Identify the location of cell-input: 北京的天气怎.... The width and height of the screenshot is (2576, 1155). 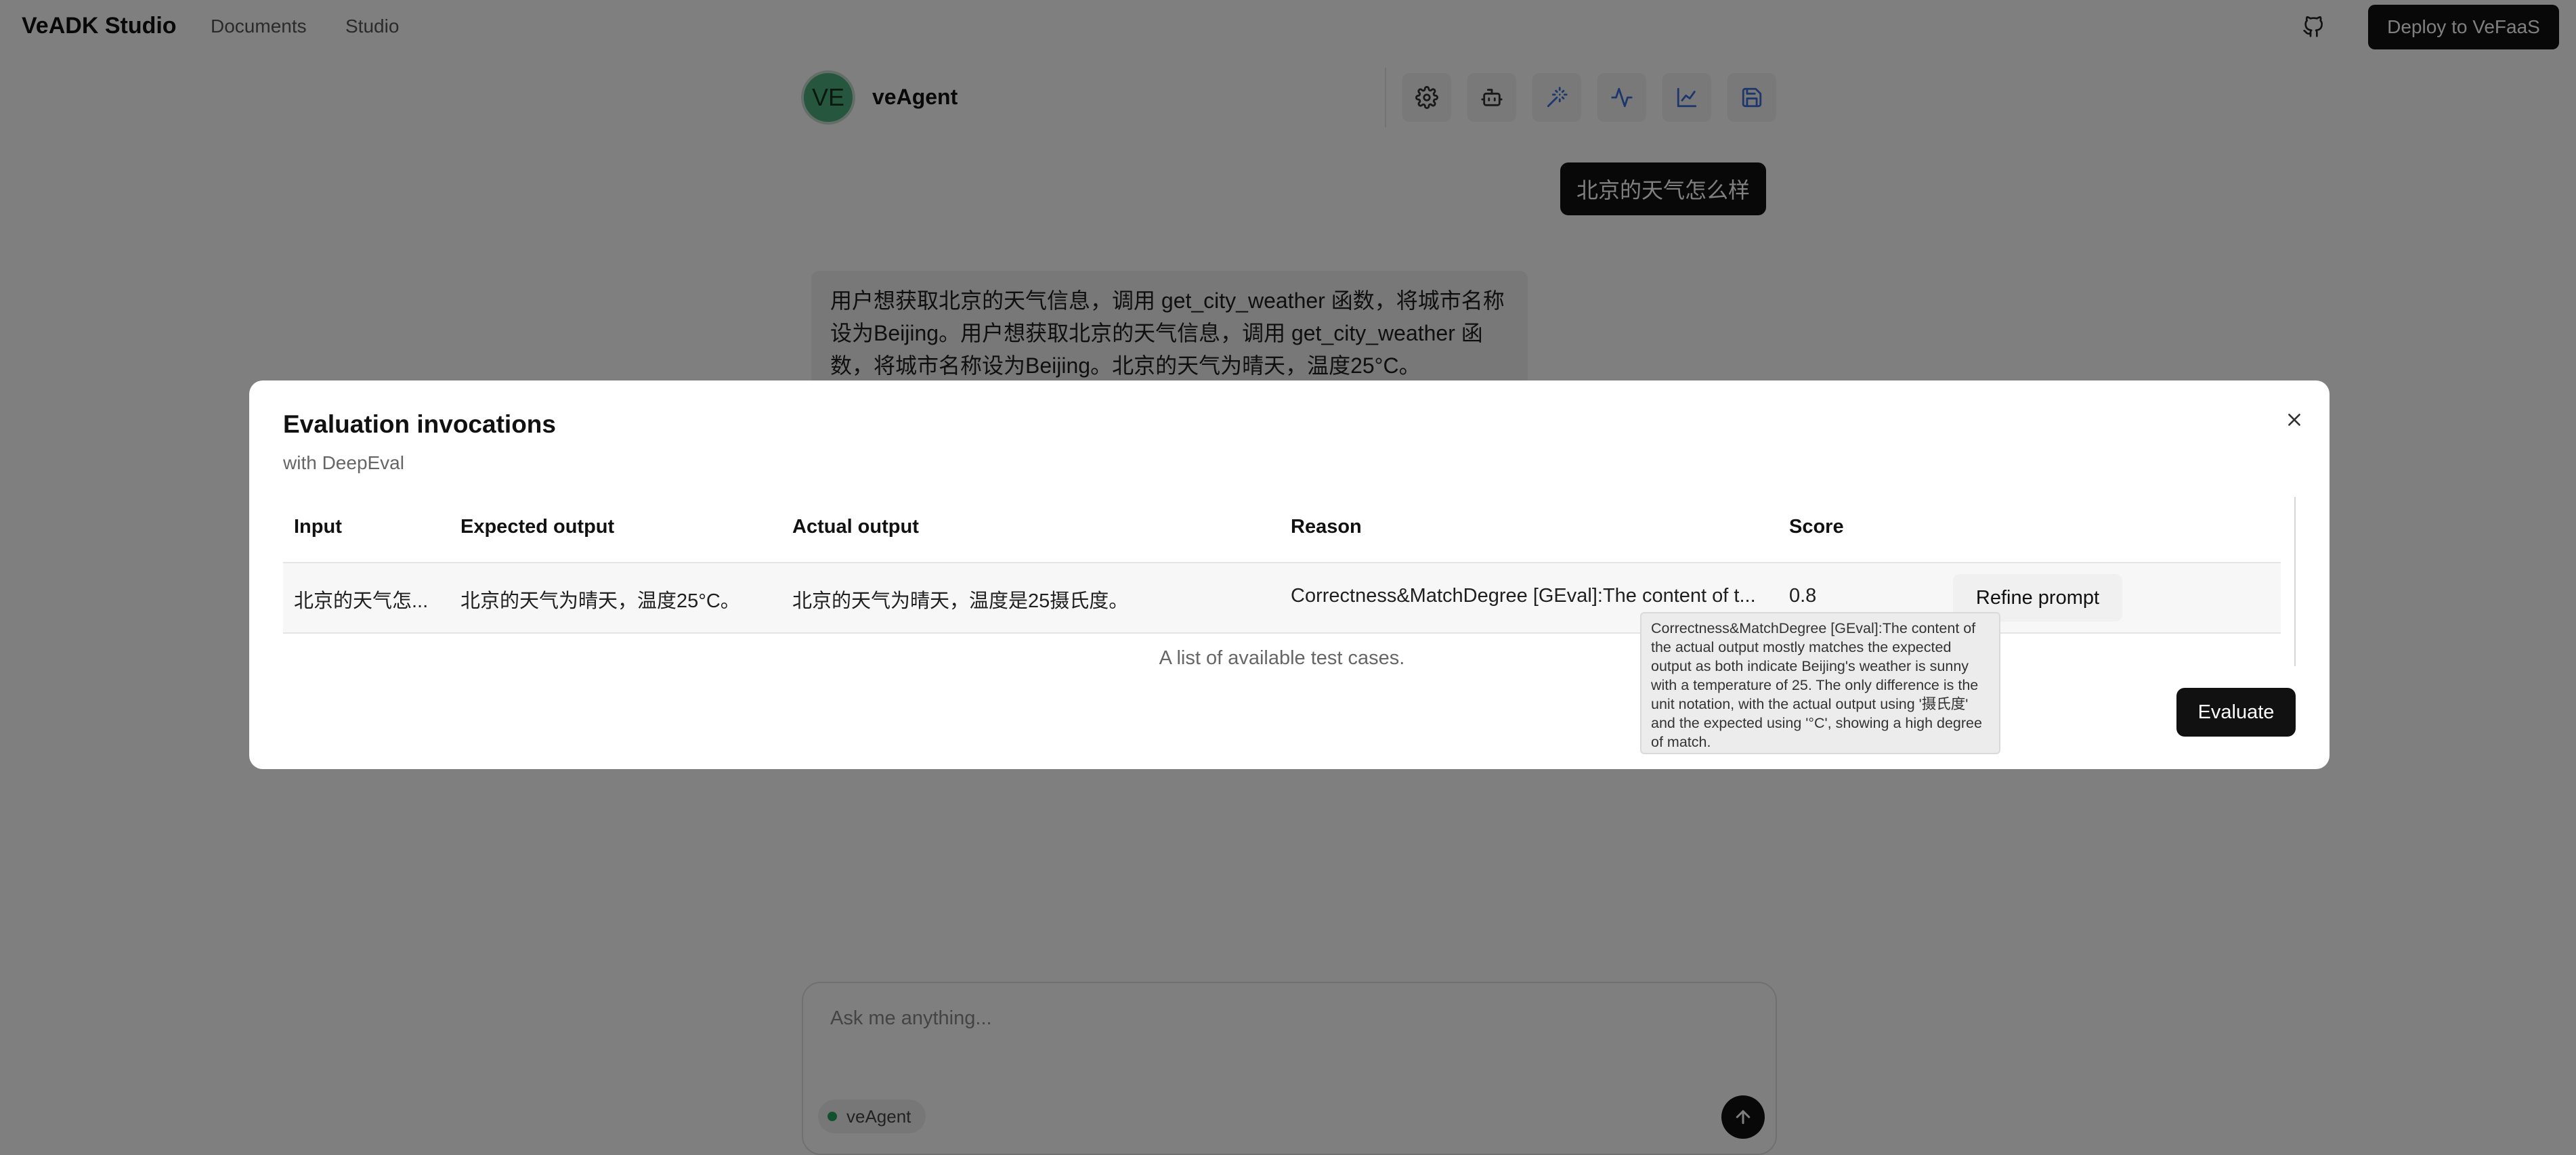
(361, 601).